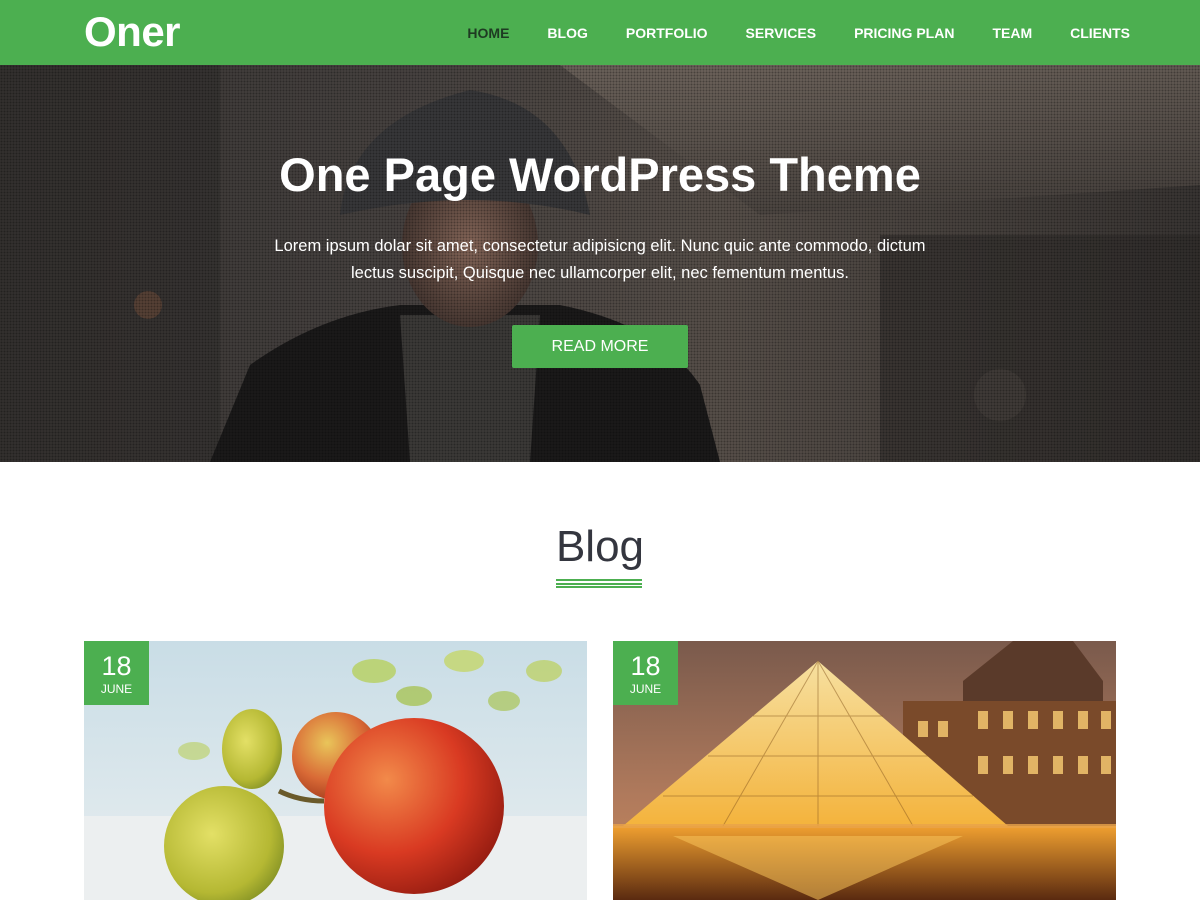  I want to click on nav-item-team: TEAM, so click(1012, 33).